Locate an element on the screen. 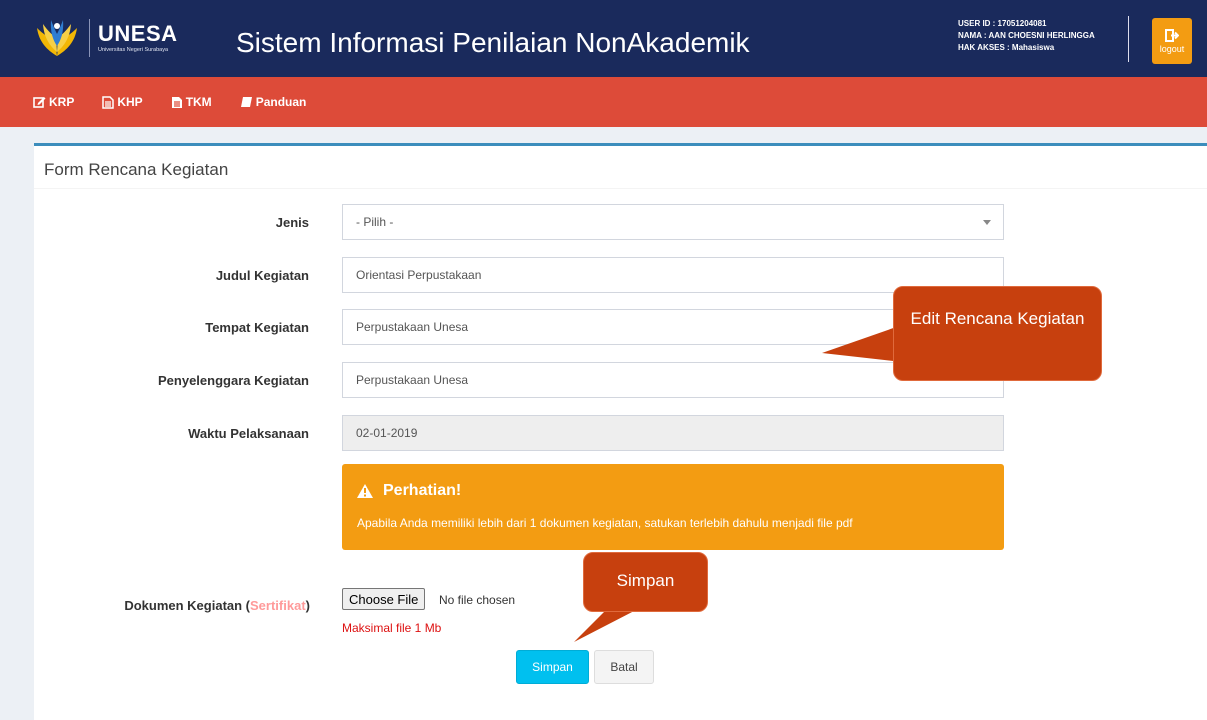 Image resolution: width=1207 pixels, height=720 pixels. simpan-callout-pointer is located at coordinates (607, 625).